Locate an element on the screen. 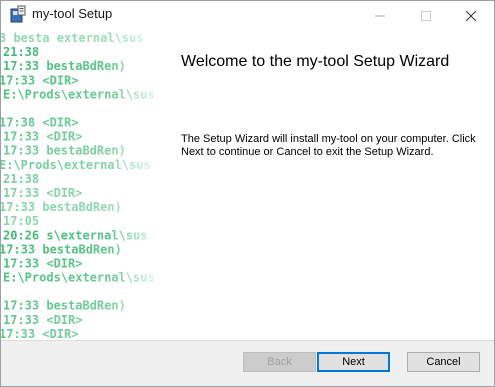 Image resolution: width=495 pixels, height=387 pixels. installer-icon is located at coordinates (18, 14).